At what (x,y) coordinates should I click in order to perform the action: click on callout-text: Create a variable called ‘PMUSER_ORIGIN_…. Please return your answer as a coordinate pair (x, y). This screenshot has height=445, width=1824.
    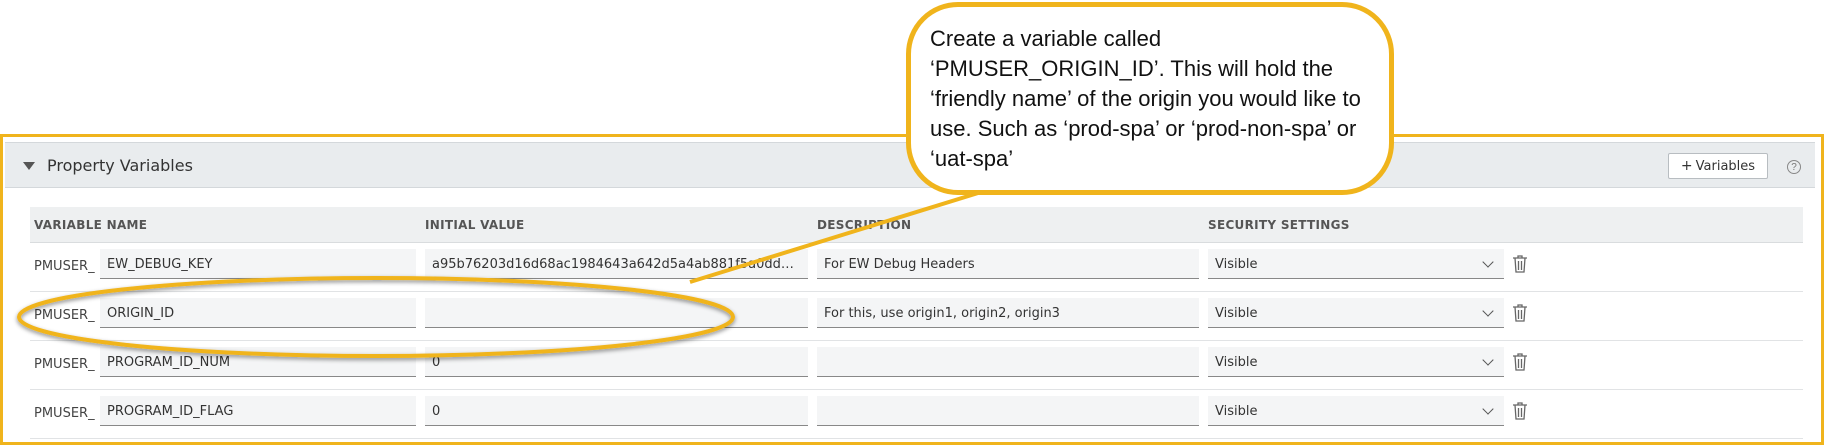
    Looking at the image, I should click on (1145, 98).